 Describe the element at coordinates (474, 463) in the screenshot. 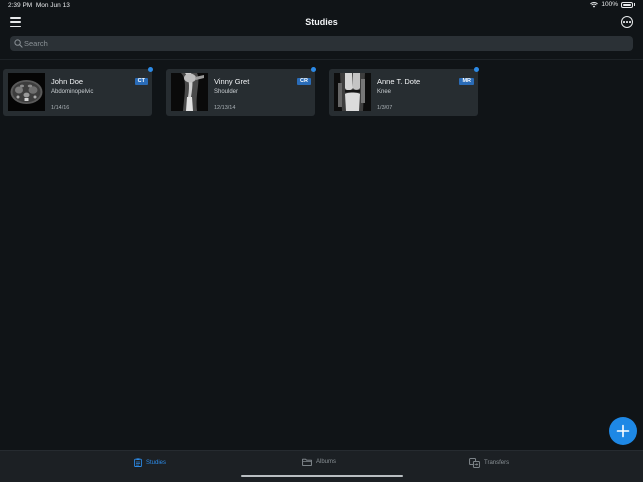

I see `transfer-icon` at that location.